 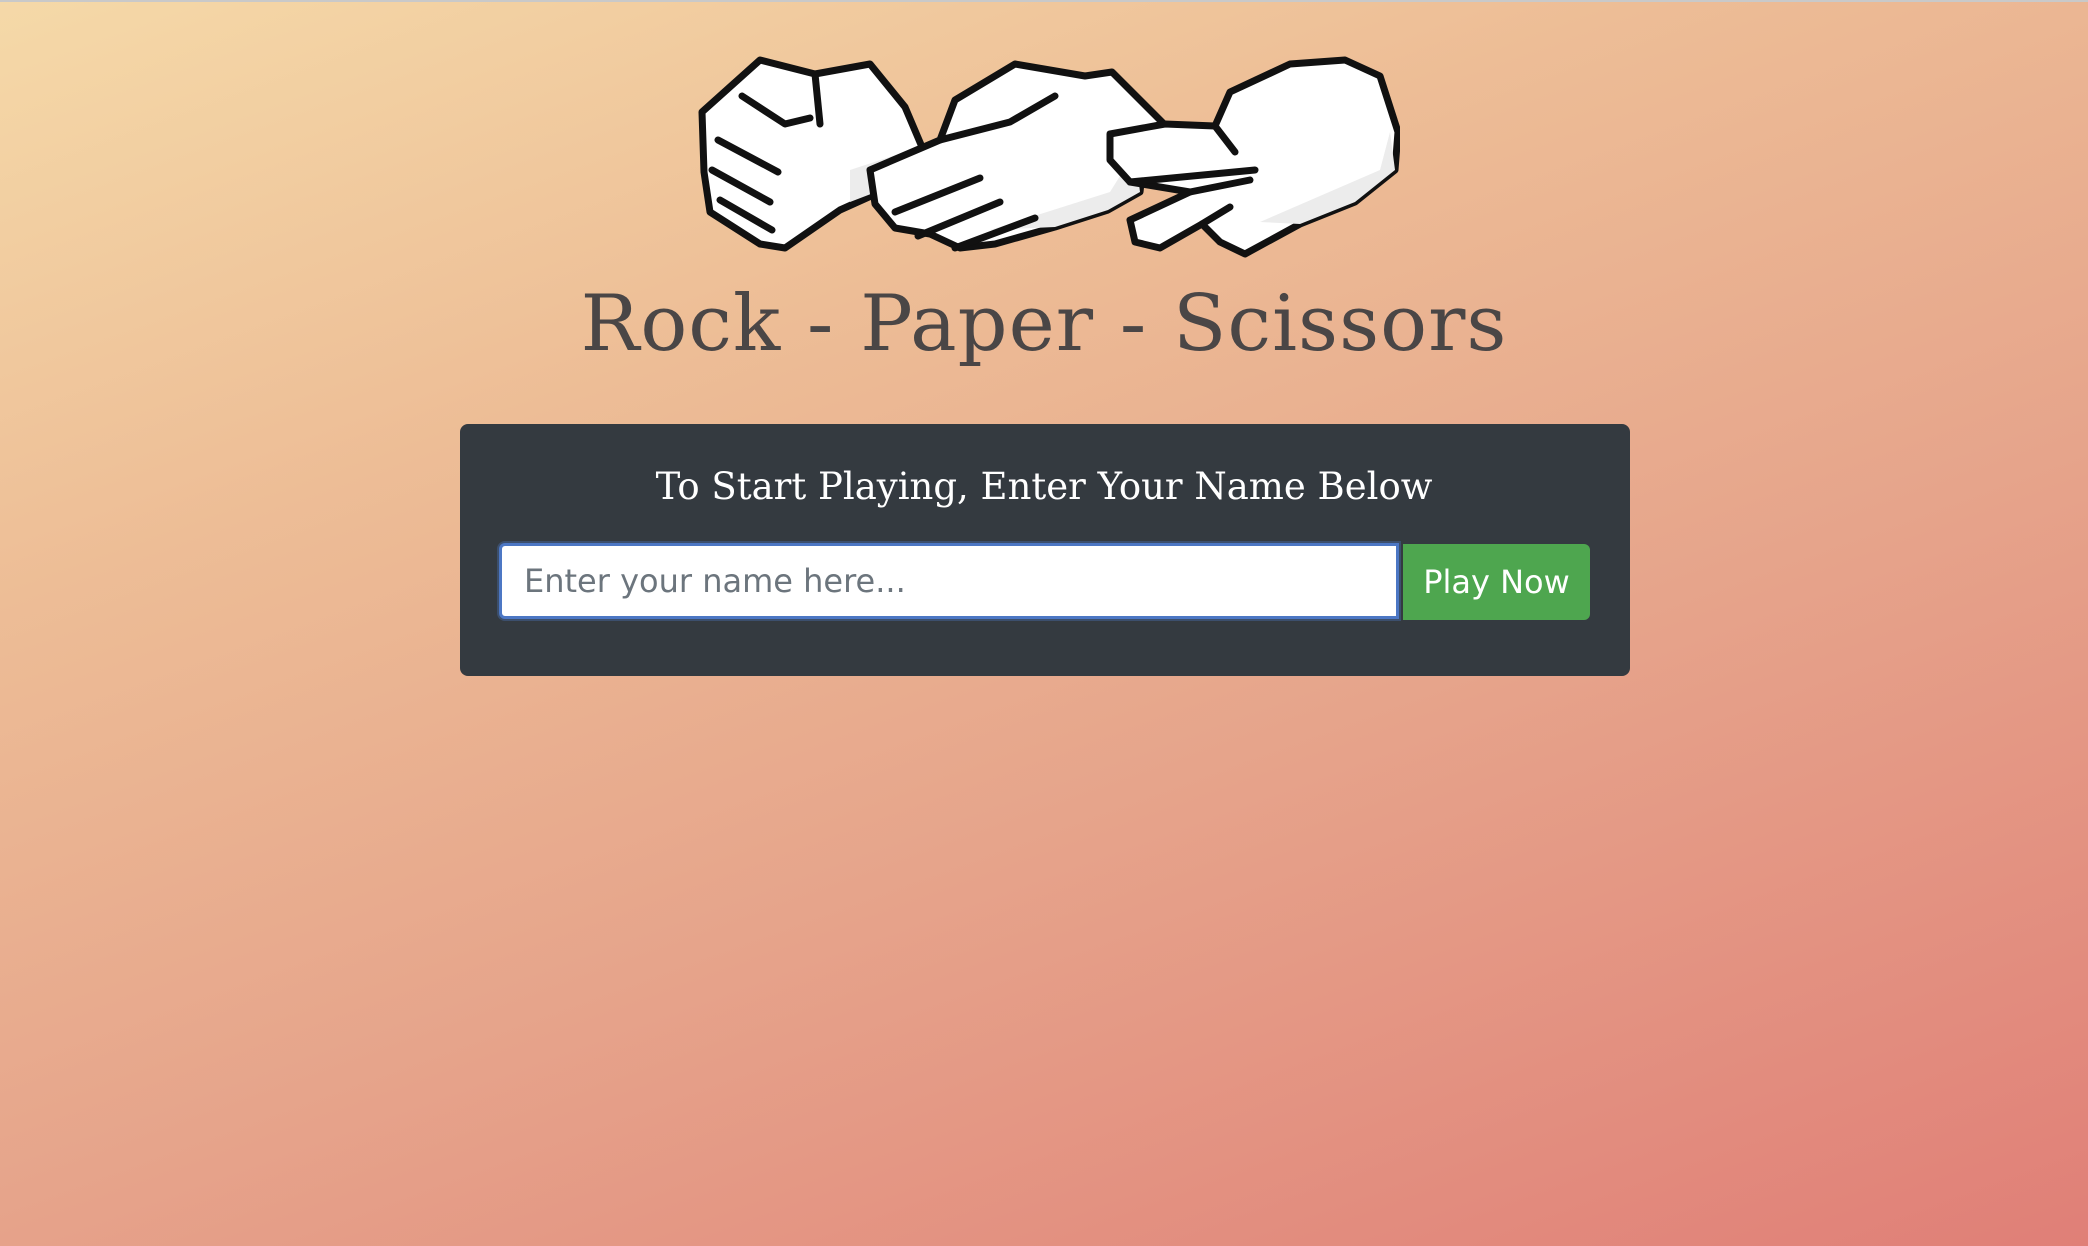 I want to click on start-card-heading: To Start Playing, Enter Your Name Below, so click(x=1044, y=486).